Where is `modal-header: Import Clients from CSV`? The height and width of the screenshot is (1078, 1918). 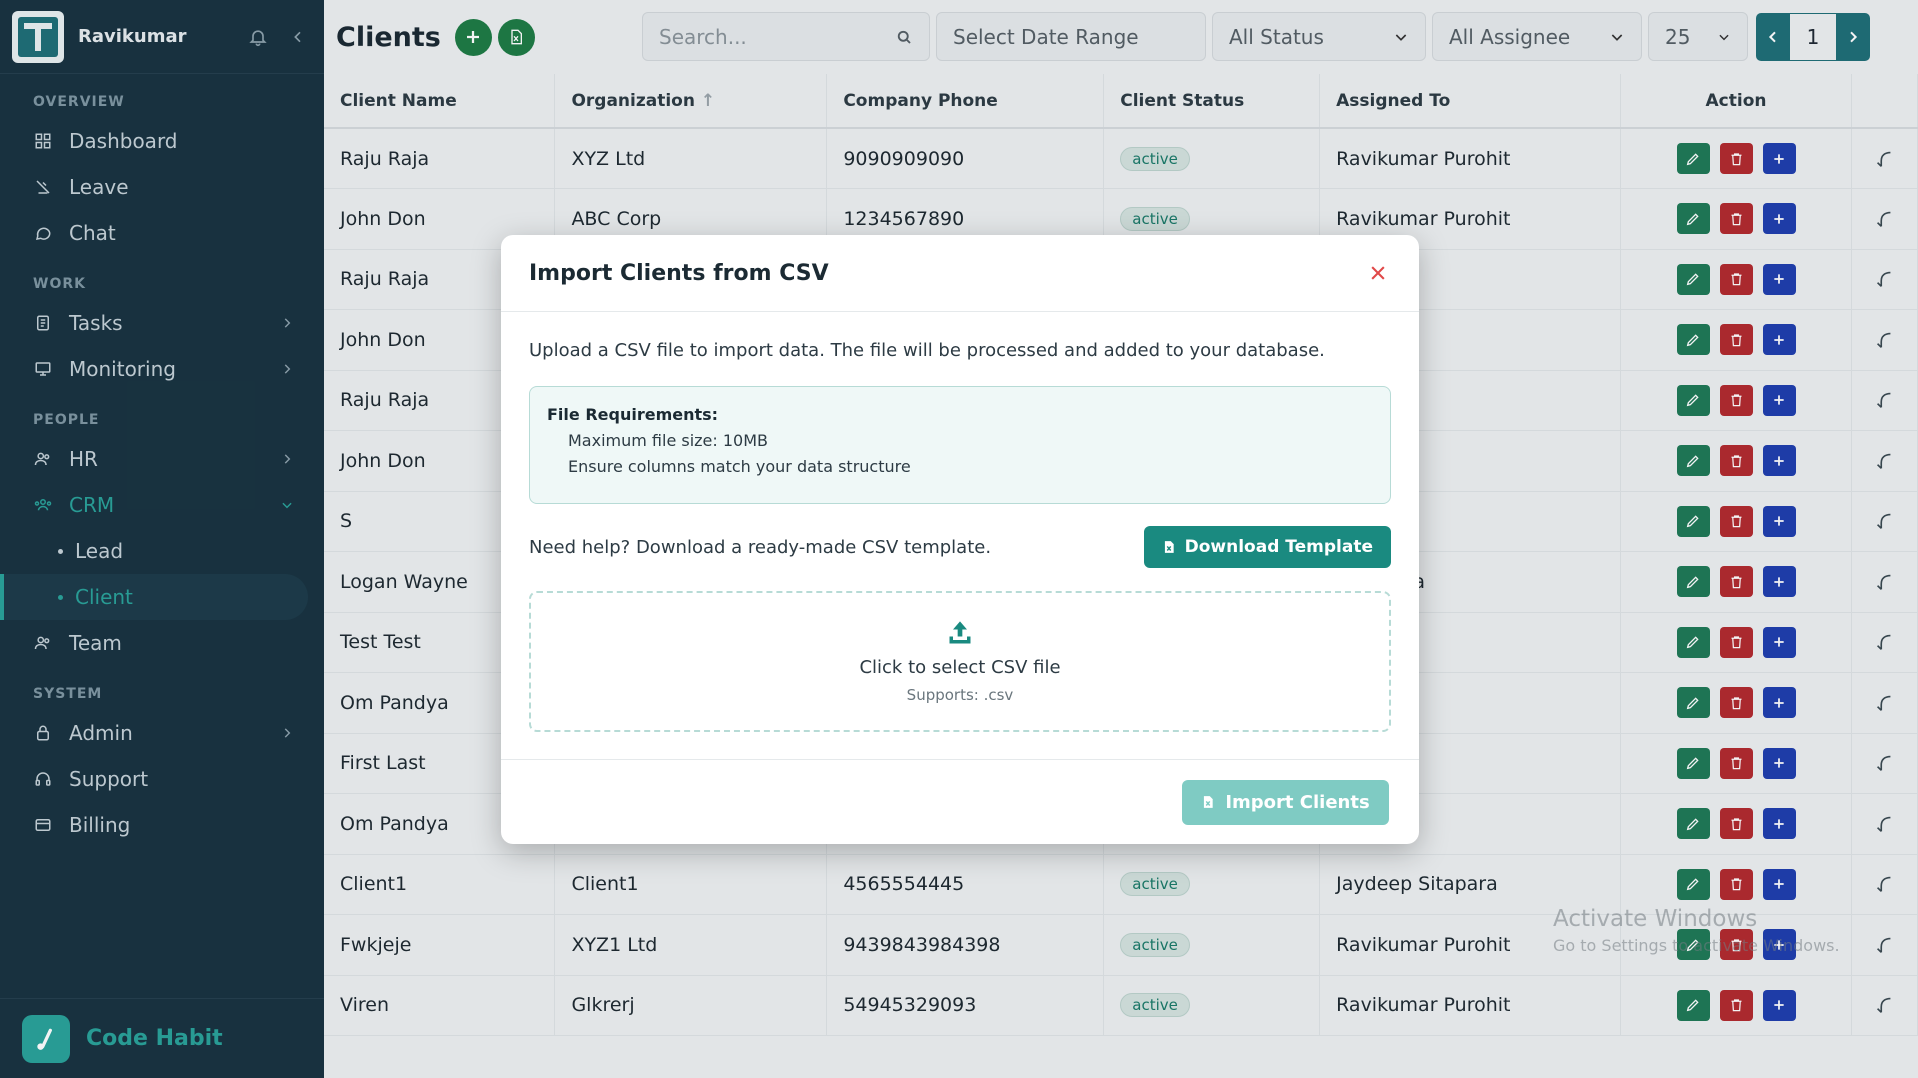
modal-header: Import Clients from CSV is located at coordinates (960, 273).